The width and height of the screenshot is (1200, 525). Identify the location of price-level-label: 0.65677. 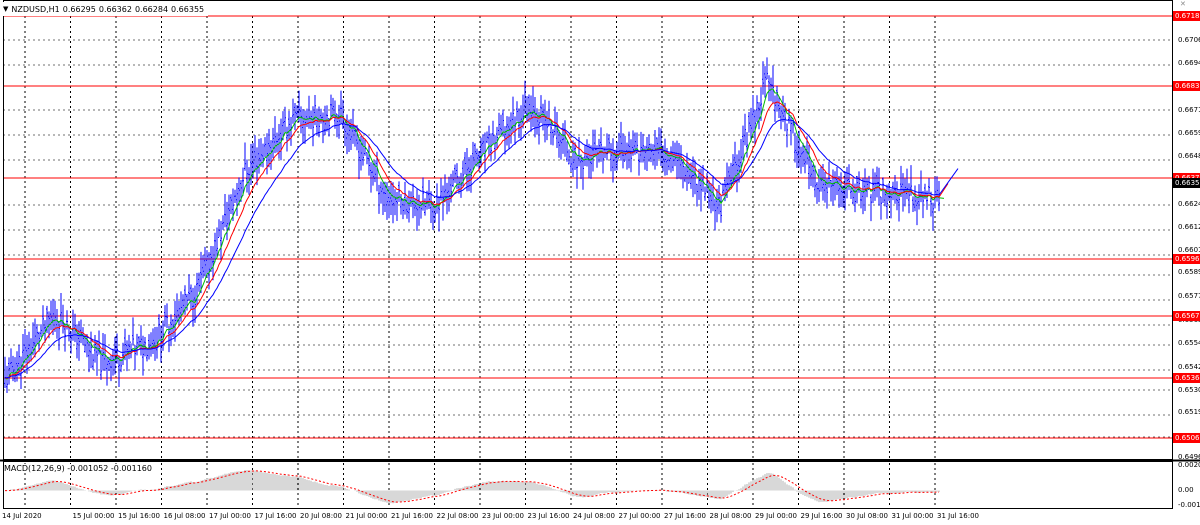
(1186, 316).